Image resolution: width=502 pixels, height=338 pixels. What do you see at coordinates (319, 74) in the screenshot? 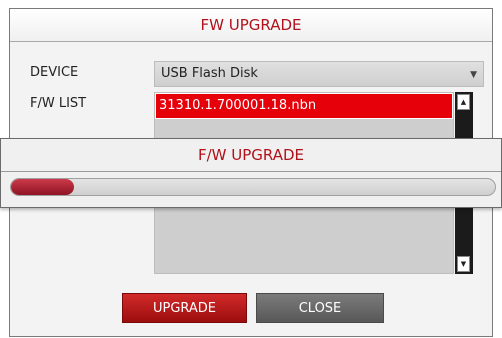
I see `device-select: USB Flash Disk ▼` at bounding box center [319, 74].